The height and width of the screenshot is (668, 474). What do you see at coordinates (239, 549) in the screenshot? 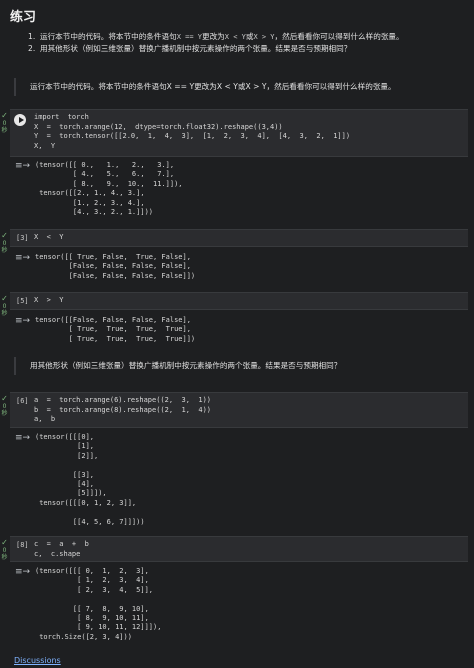
I see `code-cell: [8] c = a + b c, c.shape` at bounding box center [239, 549].